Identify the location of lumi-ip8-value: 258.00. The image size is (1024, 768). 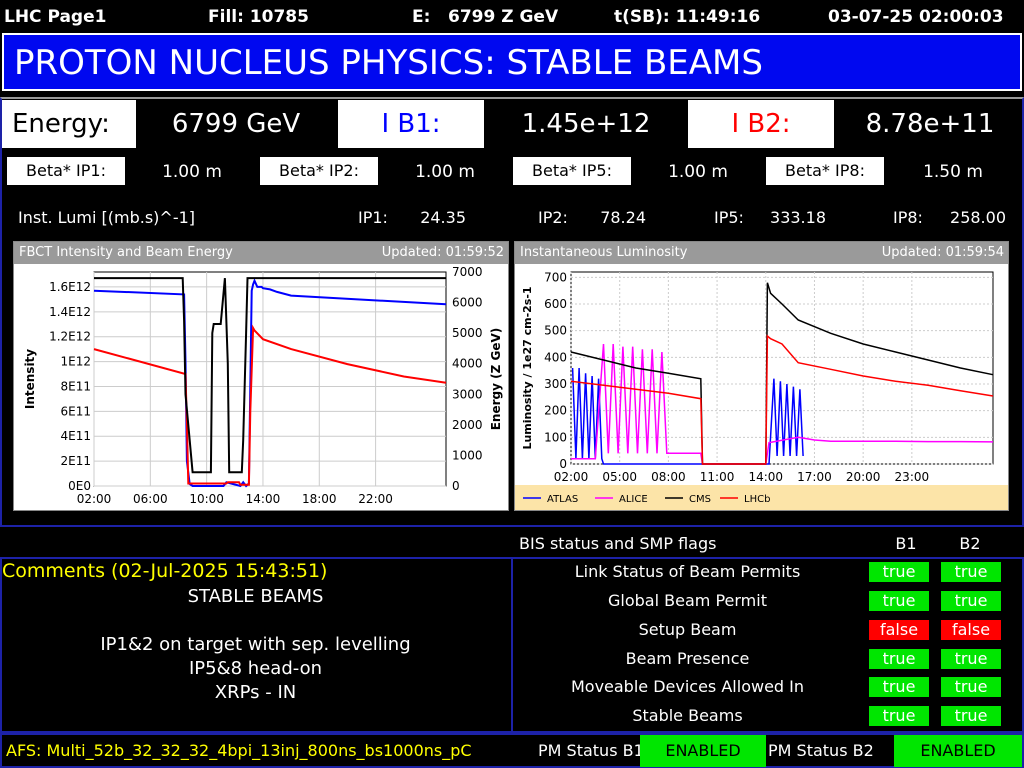
(978, 217).